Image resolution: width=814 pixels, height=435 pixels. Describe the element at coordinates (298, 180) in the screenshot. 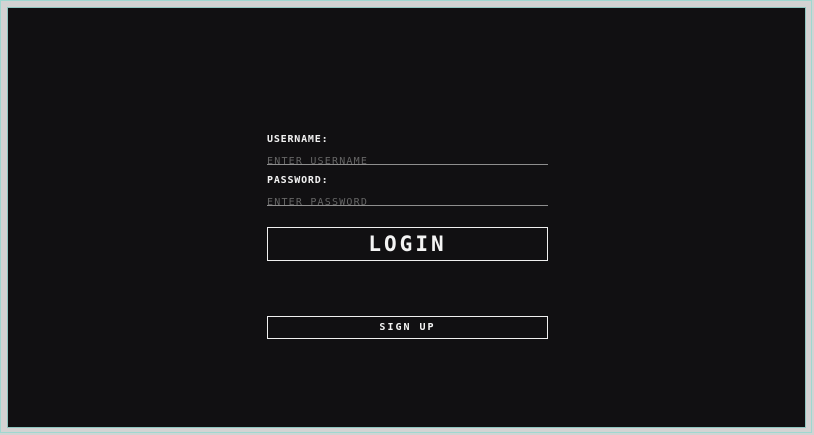

I see `password-label: PASSWORD:` at that location.